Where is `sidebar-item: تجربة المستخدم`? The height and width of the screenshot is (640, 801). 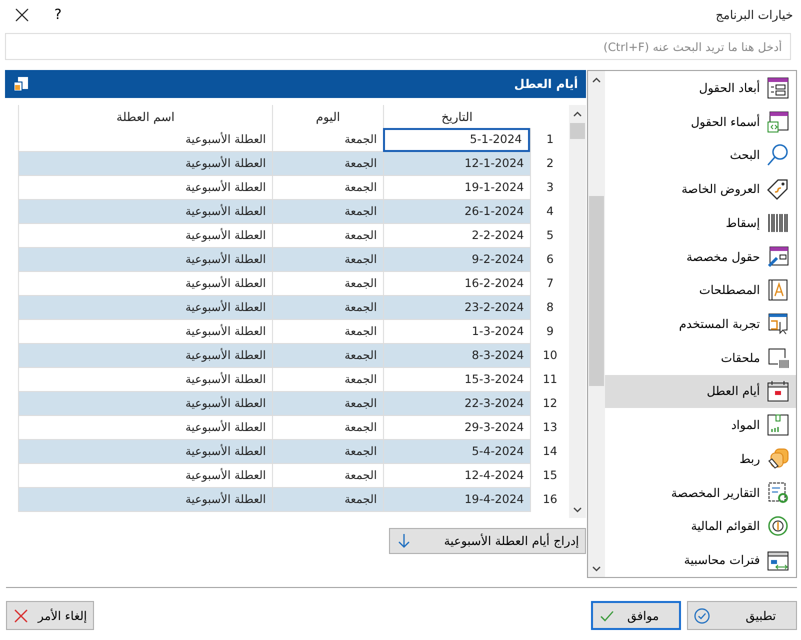
sidebar-item: تجربة المستخدم is located at coordinates (700, 324).